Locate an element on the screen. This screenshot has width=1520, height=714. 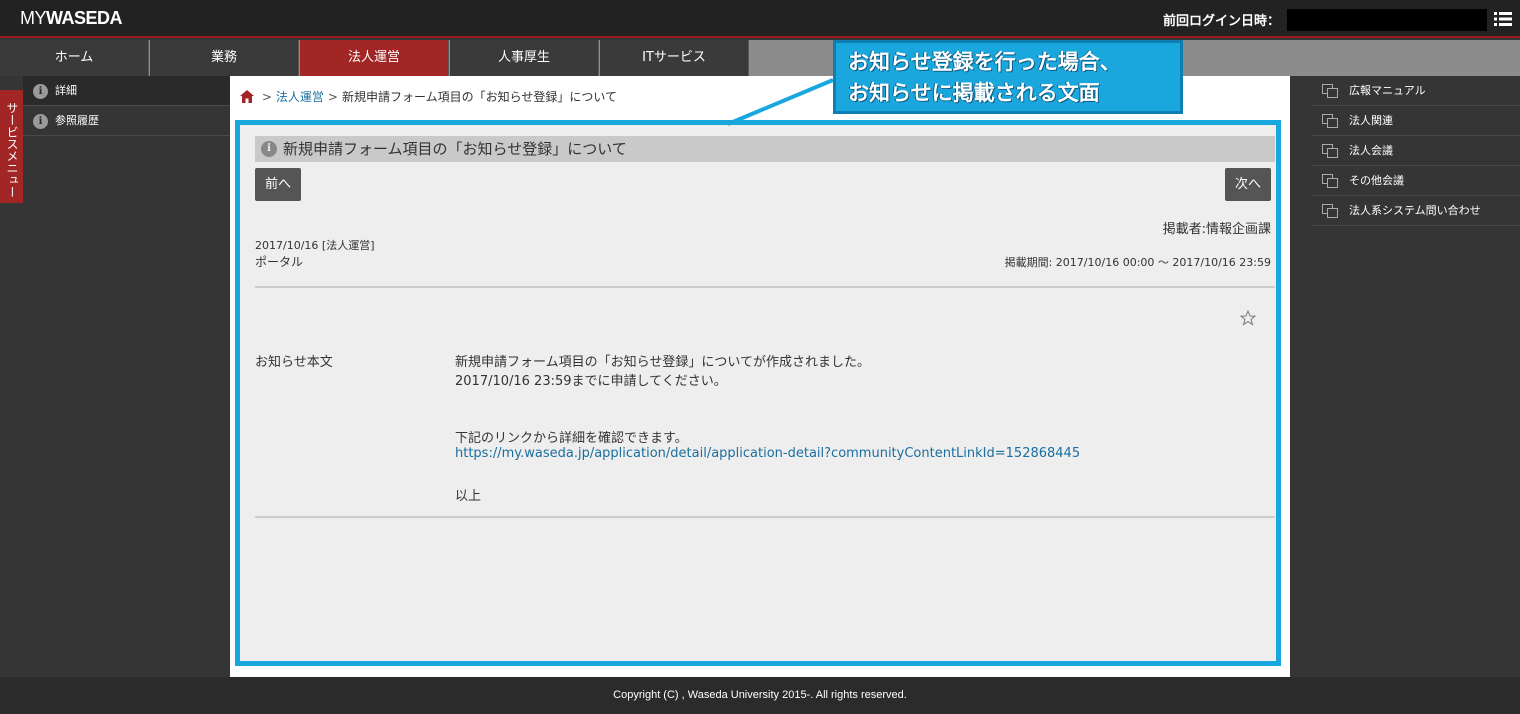
sidebar-item-label: 参照履歴 is located at coordinates (77, 120).